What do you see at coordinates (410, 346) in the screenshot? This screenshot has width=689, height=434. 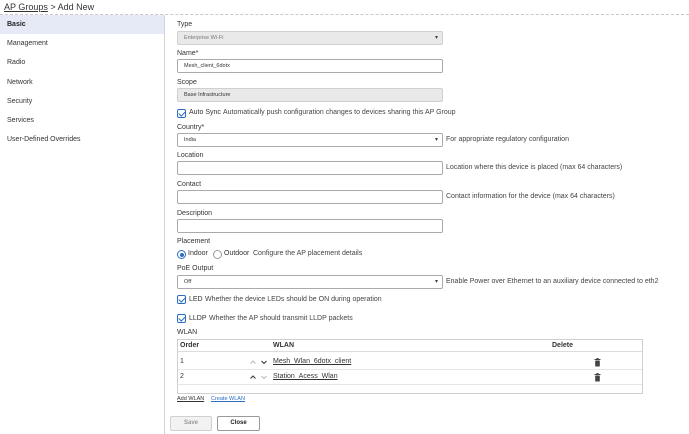 I see `wlan-table-header: Order WLAN Delete` at bounding box center [410, 346].